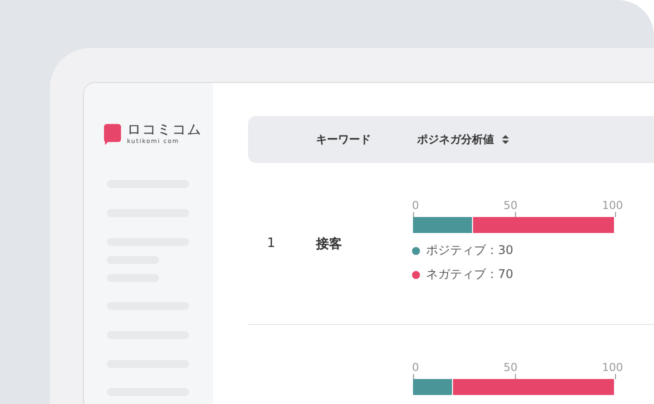 This screenshot has width=654, height=404. What do you see at coordinates (112, 134) in the screenshot?
I see `speech-bubble-icon` at bounding box center [112, 134].